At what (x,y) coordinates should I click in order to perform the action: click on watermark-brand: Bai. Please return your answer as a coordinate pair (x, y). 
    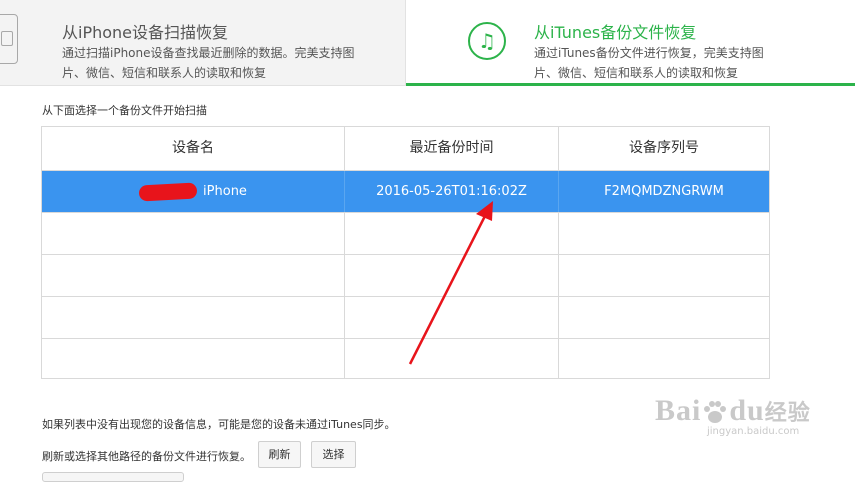
    Looking at the image, I should click on (678, 410).